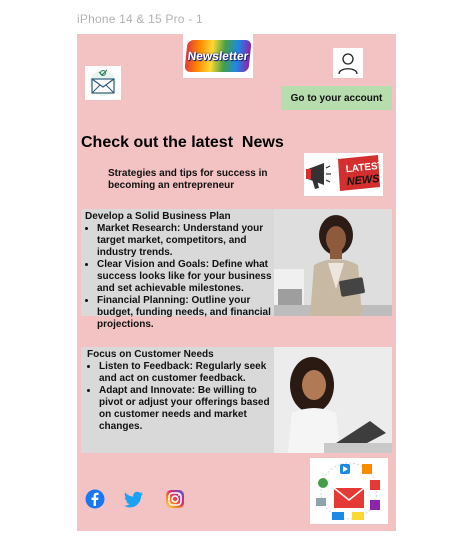 Image resolution: width=462 pixels, height=550 pixels. I want to click on newsletter-logo-text: Newsletter, so click(218, 56).